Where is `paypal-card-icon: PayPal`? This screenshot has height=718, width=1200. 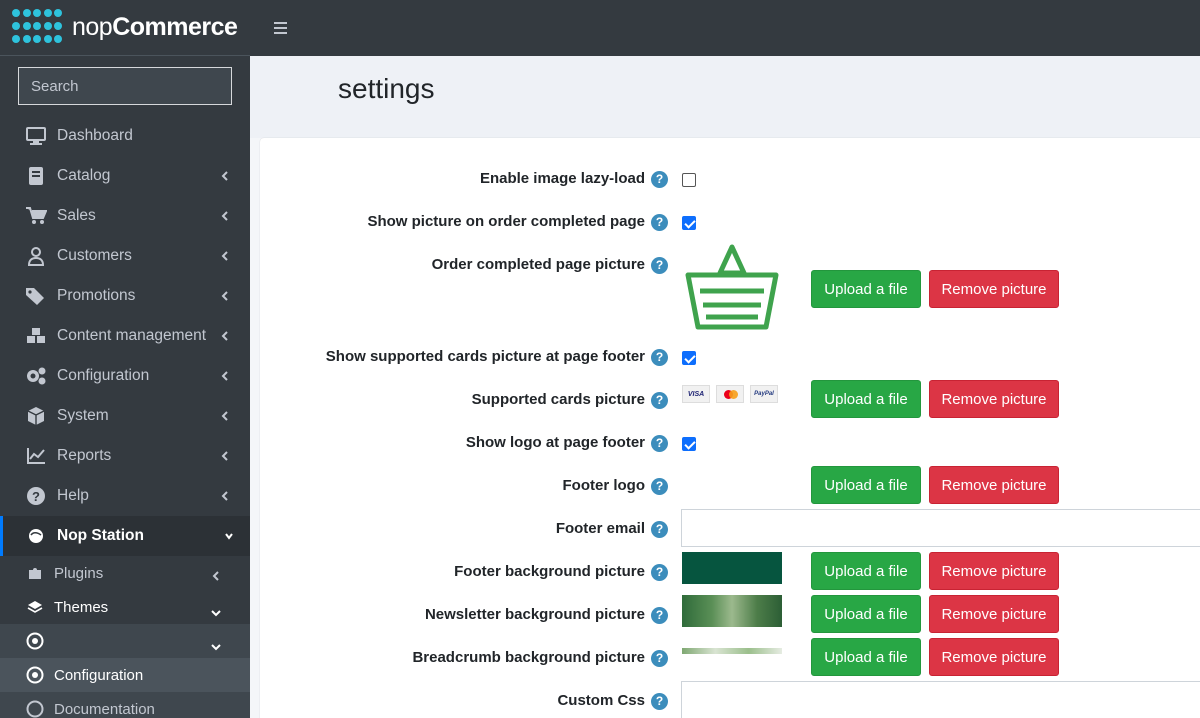
paypal-card-icon: PayPal is located at coordinates (764, 394).